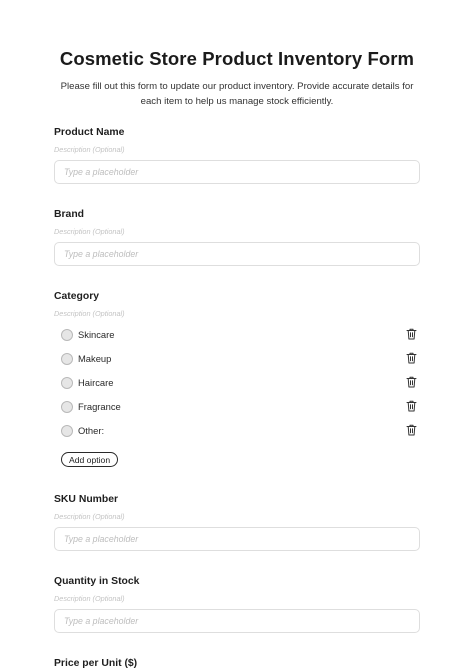  Describe the element at coordinates (90, 459) in the screenshot. I see `add-option-button: Add option` at that location.